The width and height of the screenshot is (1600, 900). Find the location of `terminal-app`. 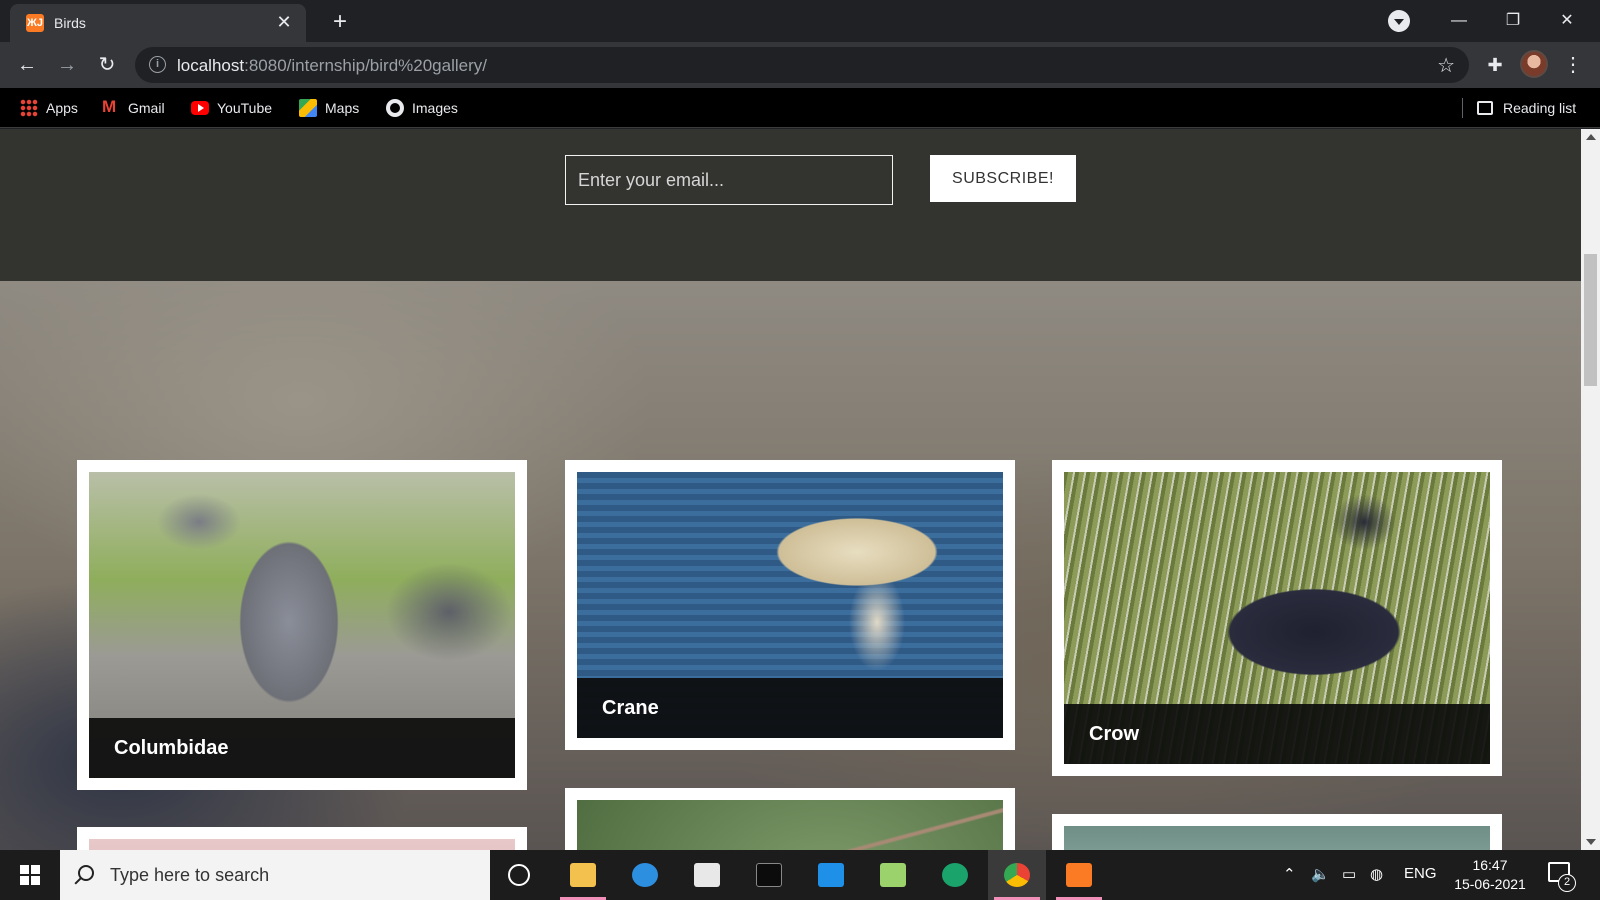

terminal-app is located at coordinates (769, 875).